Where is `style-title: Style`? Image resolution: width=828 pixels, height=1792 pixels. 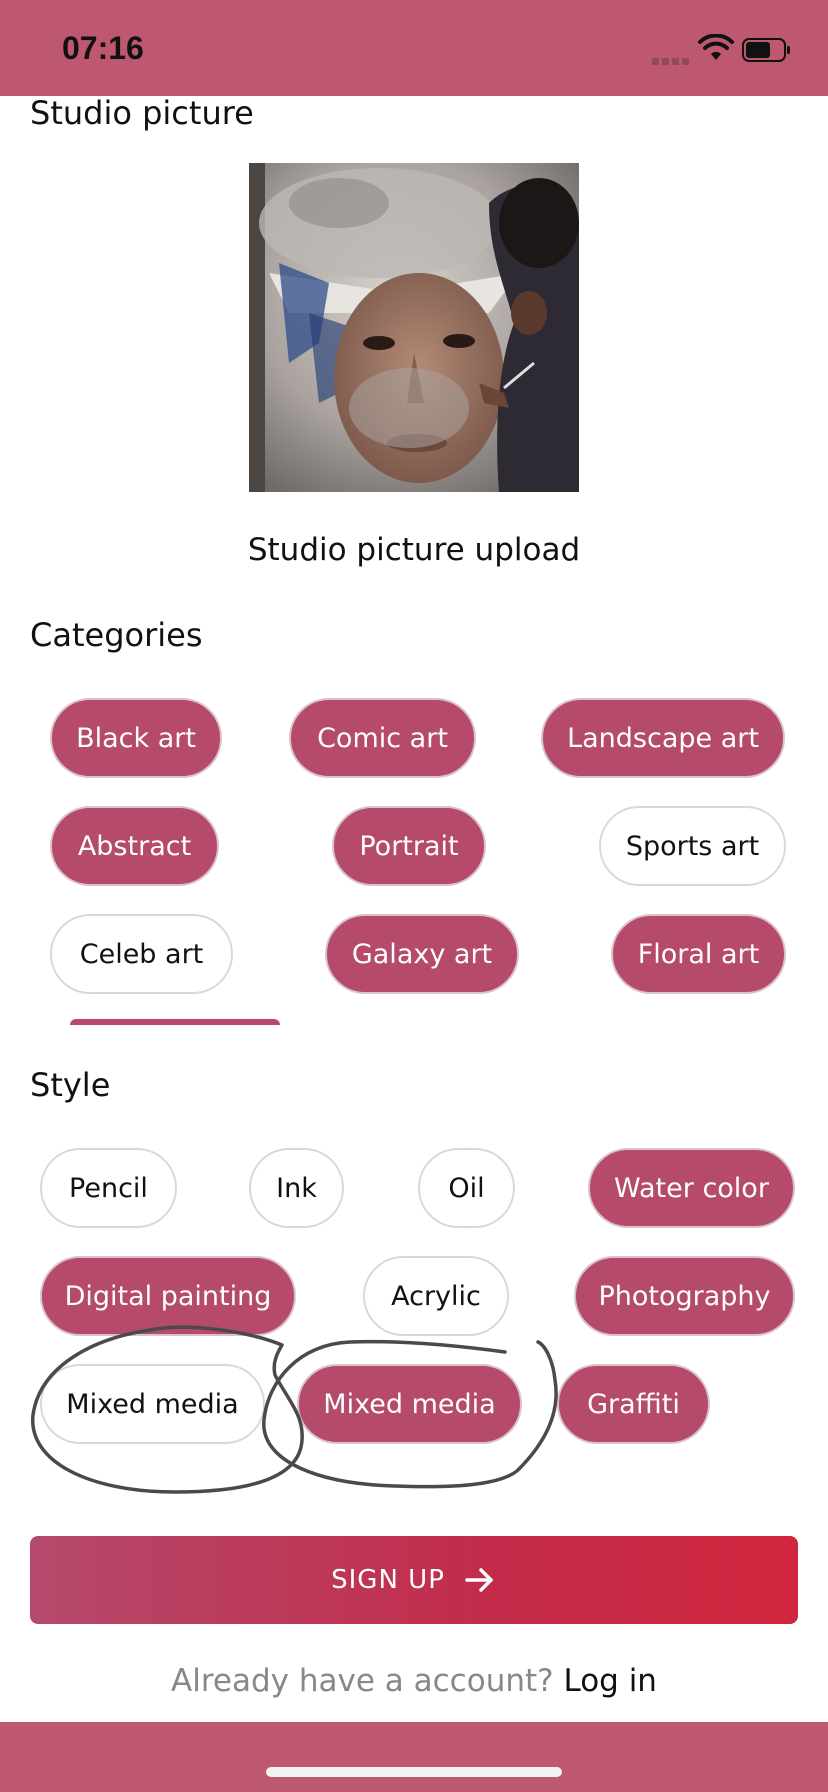 style-title: Style is located at coordinates (70, 1085).